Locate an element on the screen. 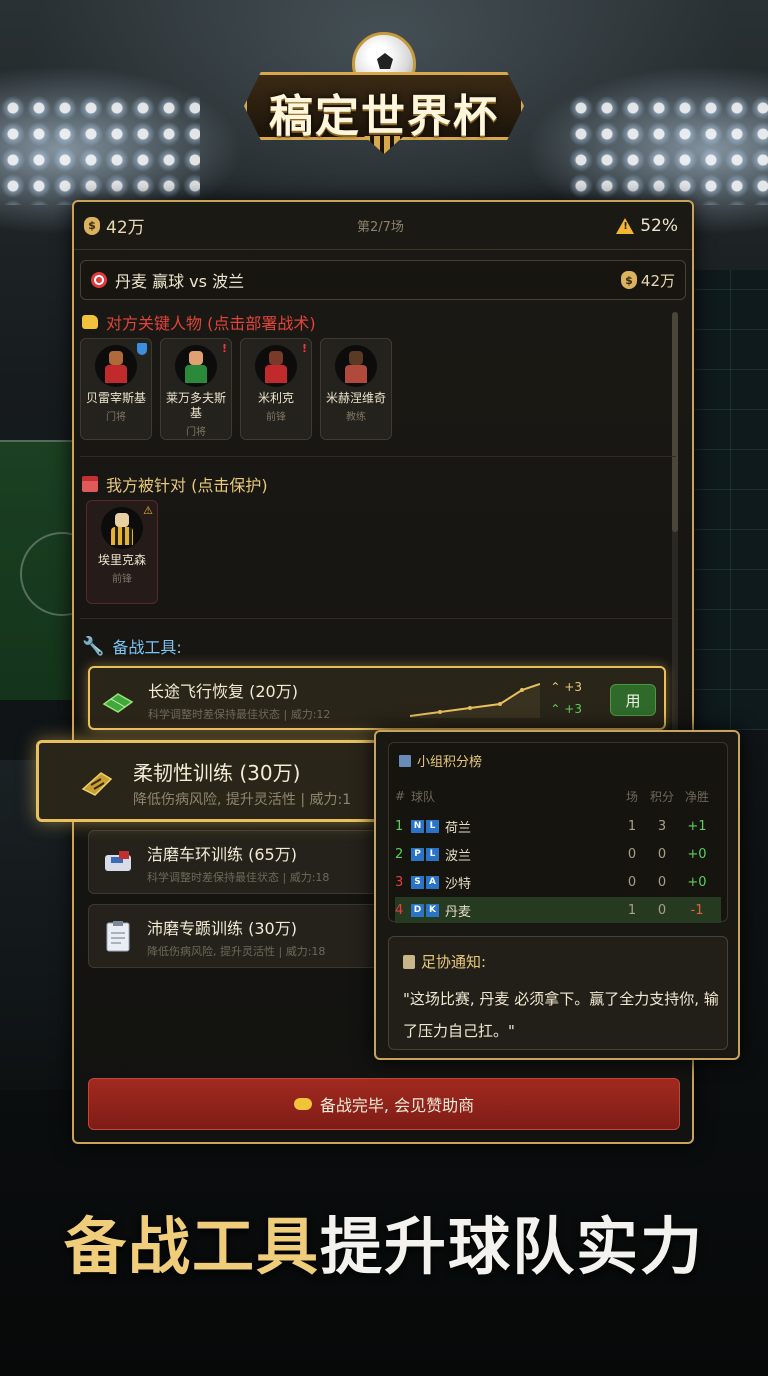 Image resolution: width=768 pixels, height=1376 pixels. tool-title: 柔韧性训练 (30万) is located at coordinates (217, 773).